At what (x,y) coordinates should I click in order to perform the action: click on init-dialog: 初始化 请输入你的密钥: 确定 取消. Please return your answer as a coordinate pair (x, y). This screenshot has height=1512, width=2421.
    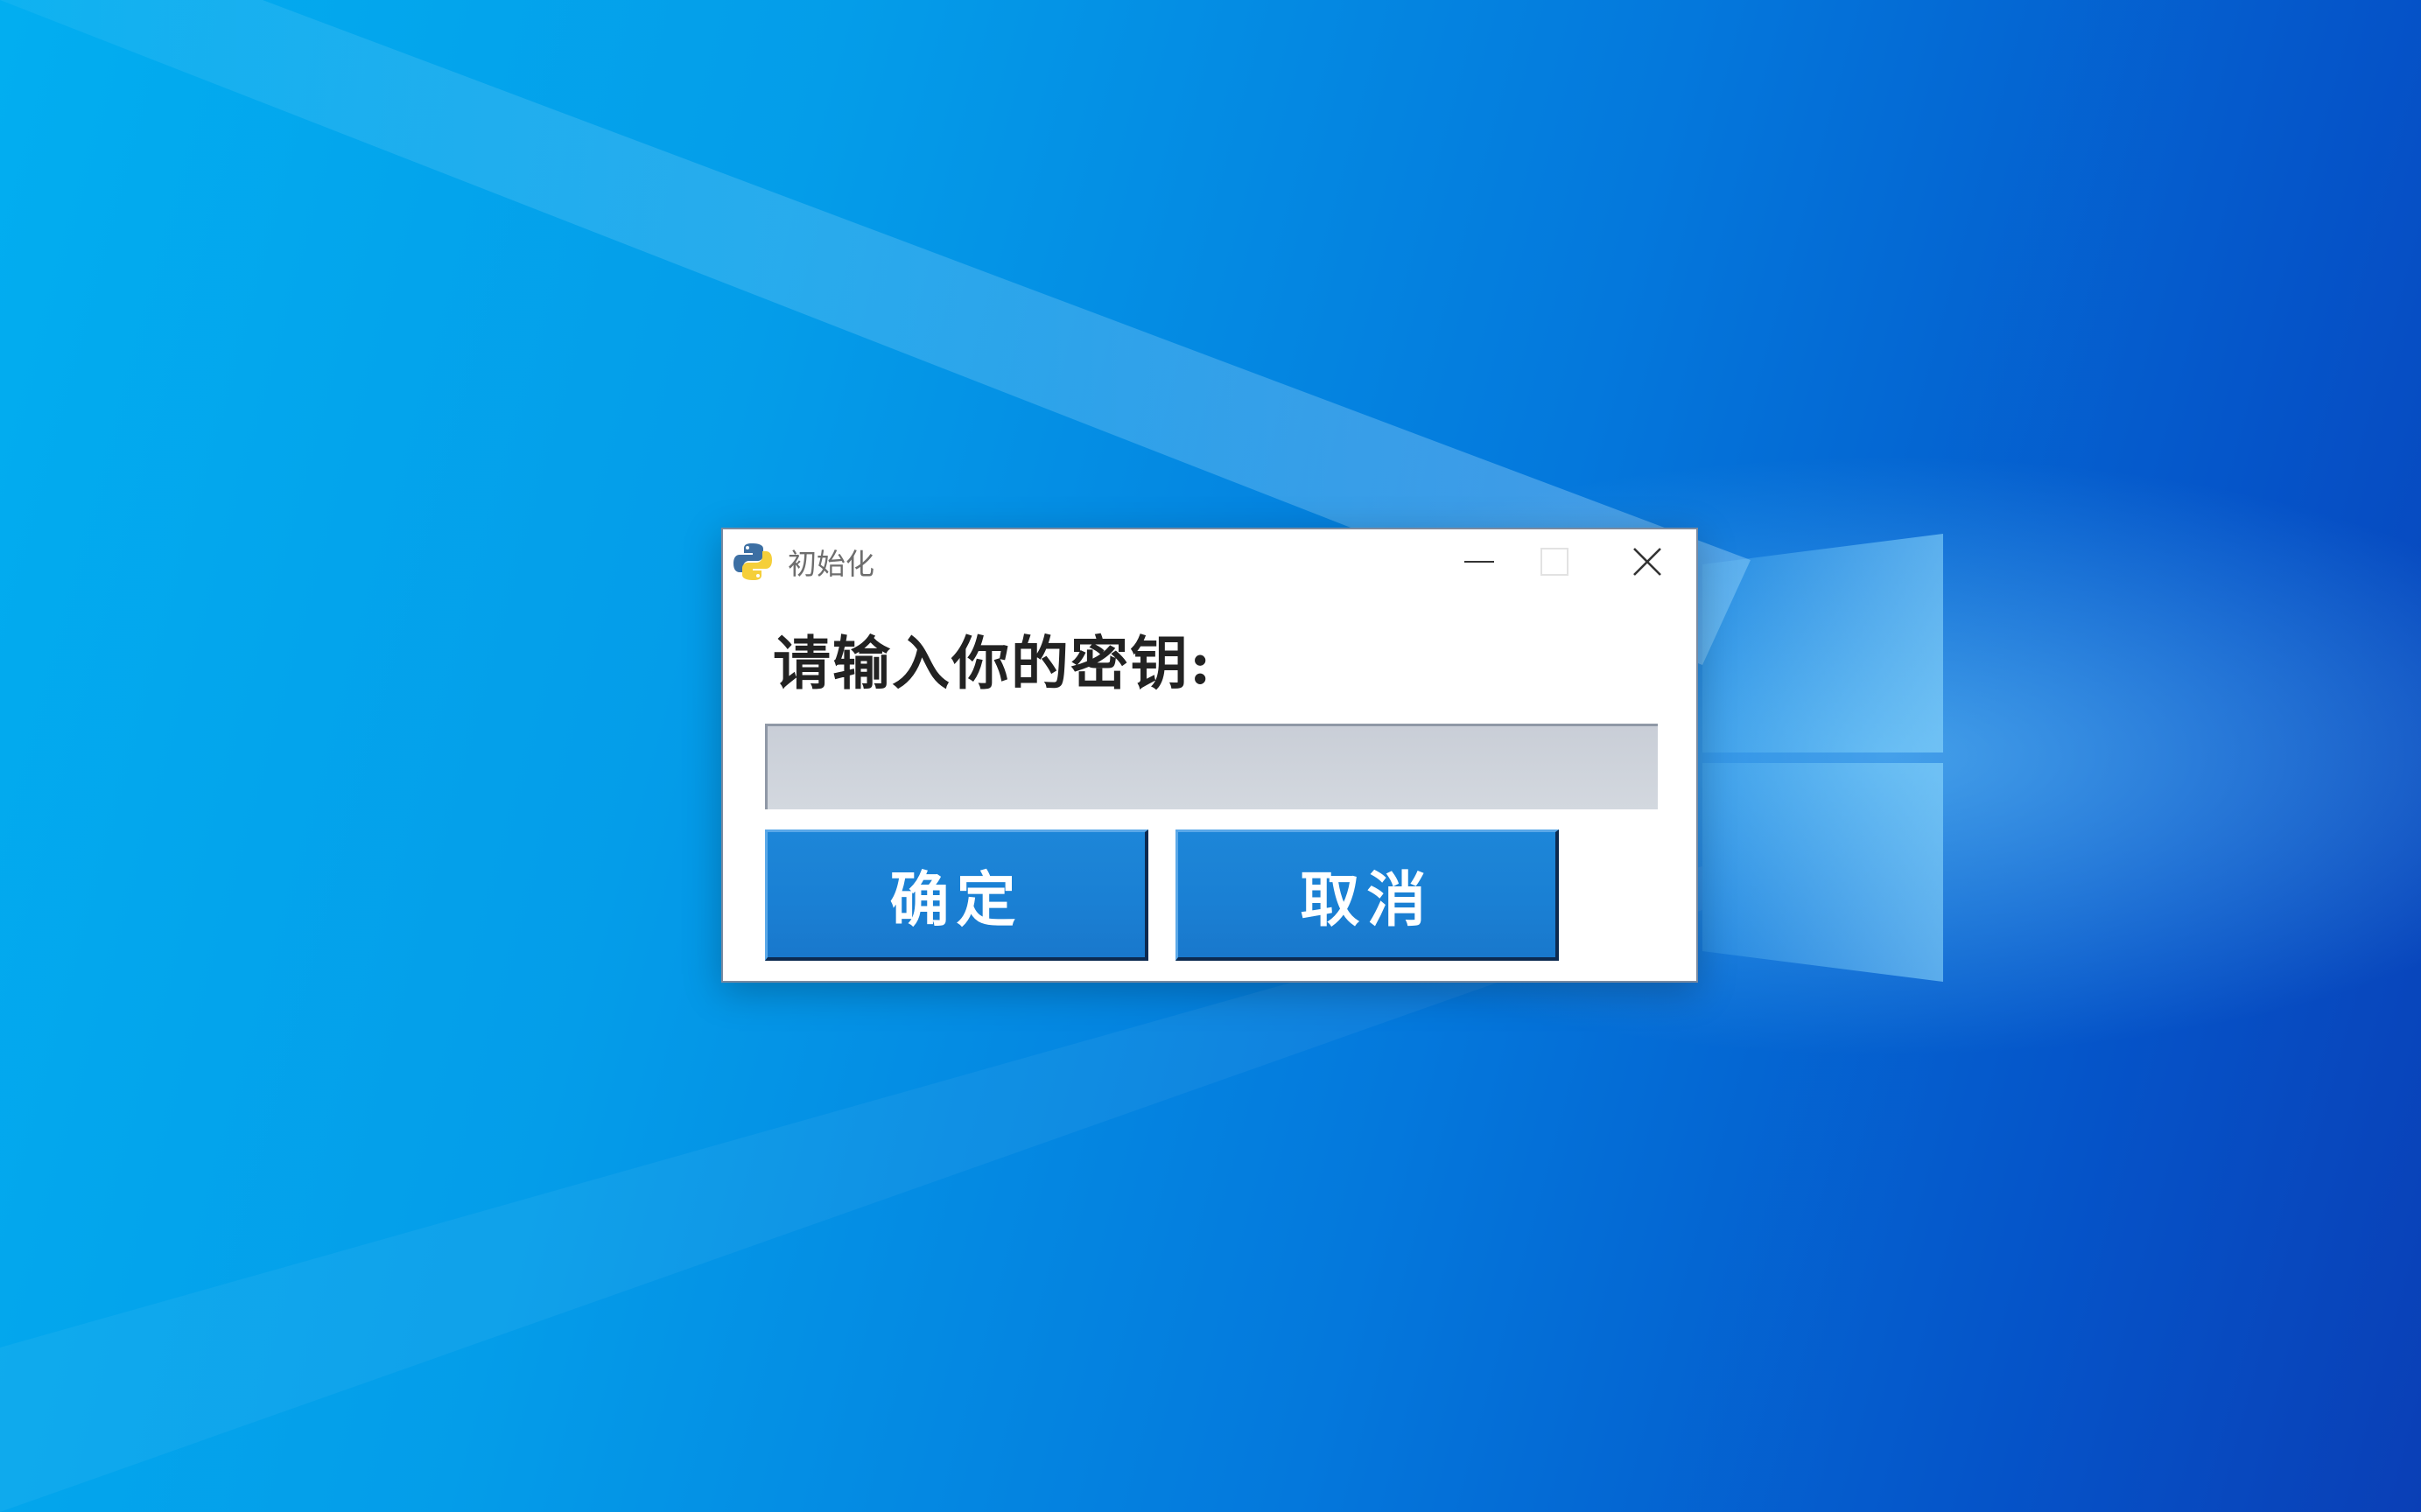
    Looking at the image, I should click on (1210, 755).